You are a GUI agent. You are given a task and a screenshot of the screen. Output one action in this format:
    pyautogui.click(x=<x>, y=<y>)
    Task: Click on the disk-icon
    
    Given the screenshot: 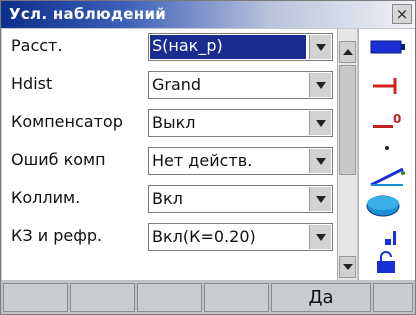 What is the action you would take?
    pyautogui.click(x=383, y=206)
    